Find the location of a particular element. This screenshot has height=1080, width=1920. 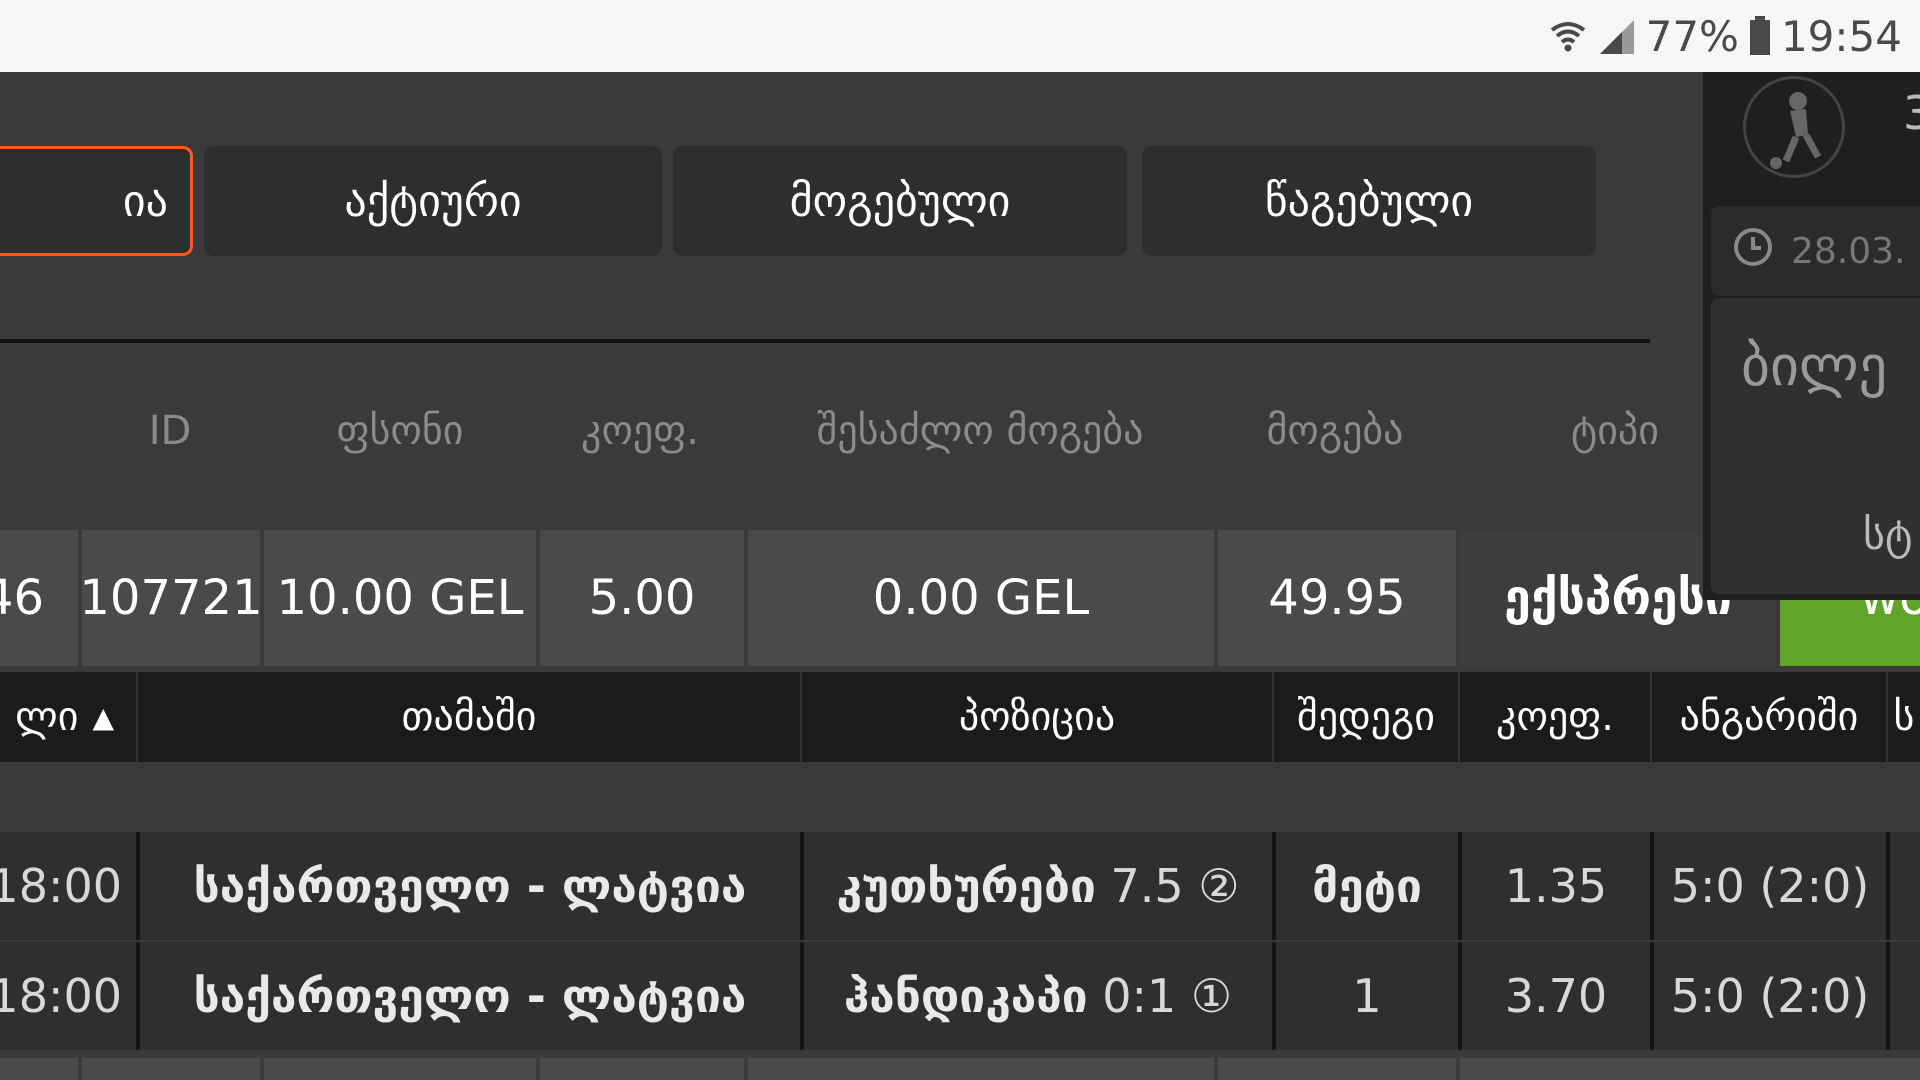

battery-percent: 77% is located at coordinates (1692, 36).